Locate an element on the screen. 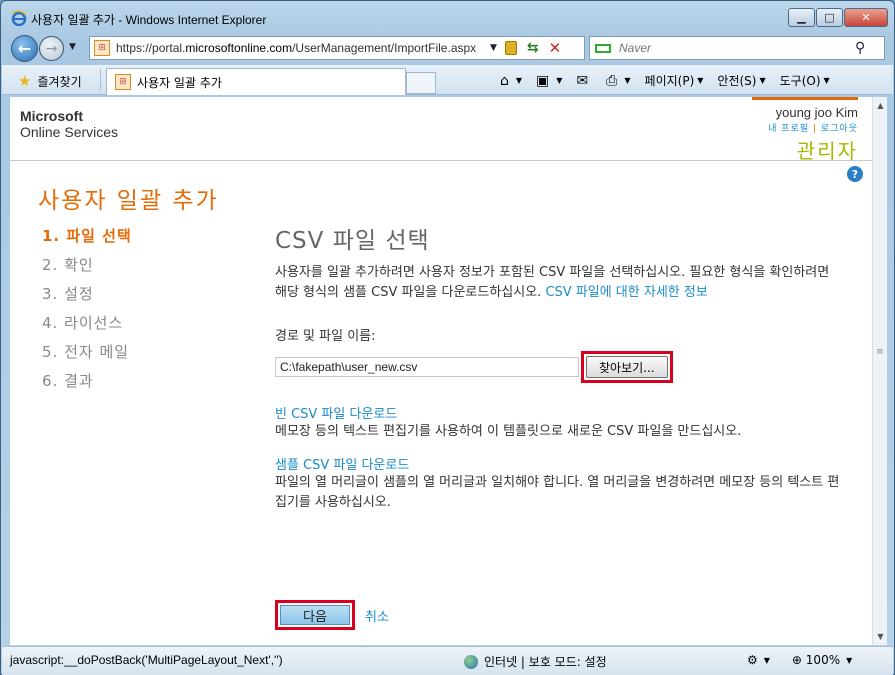 The height and width of the screenshot is (675, 895). logout-link: 로그아웃 is located at coordinates (839, 129).